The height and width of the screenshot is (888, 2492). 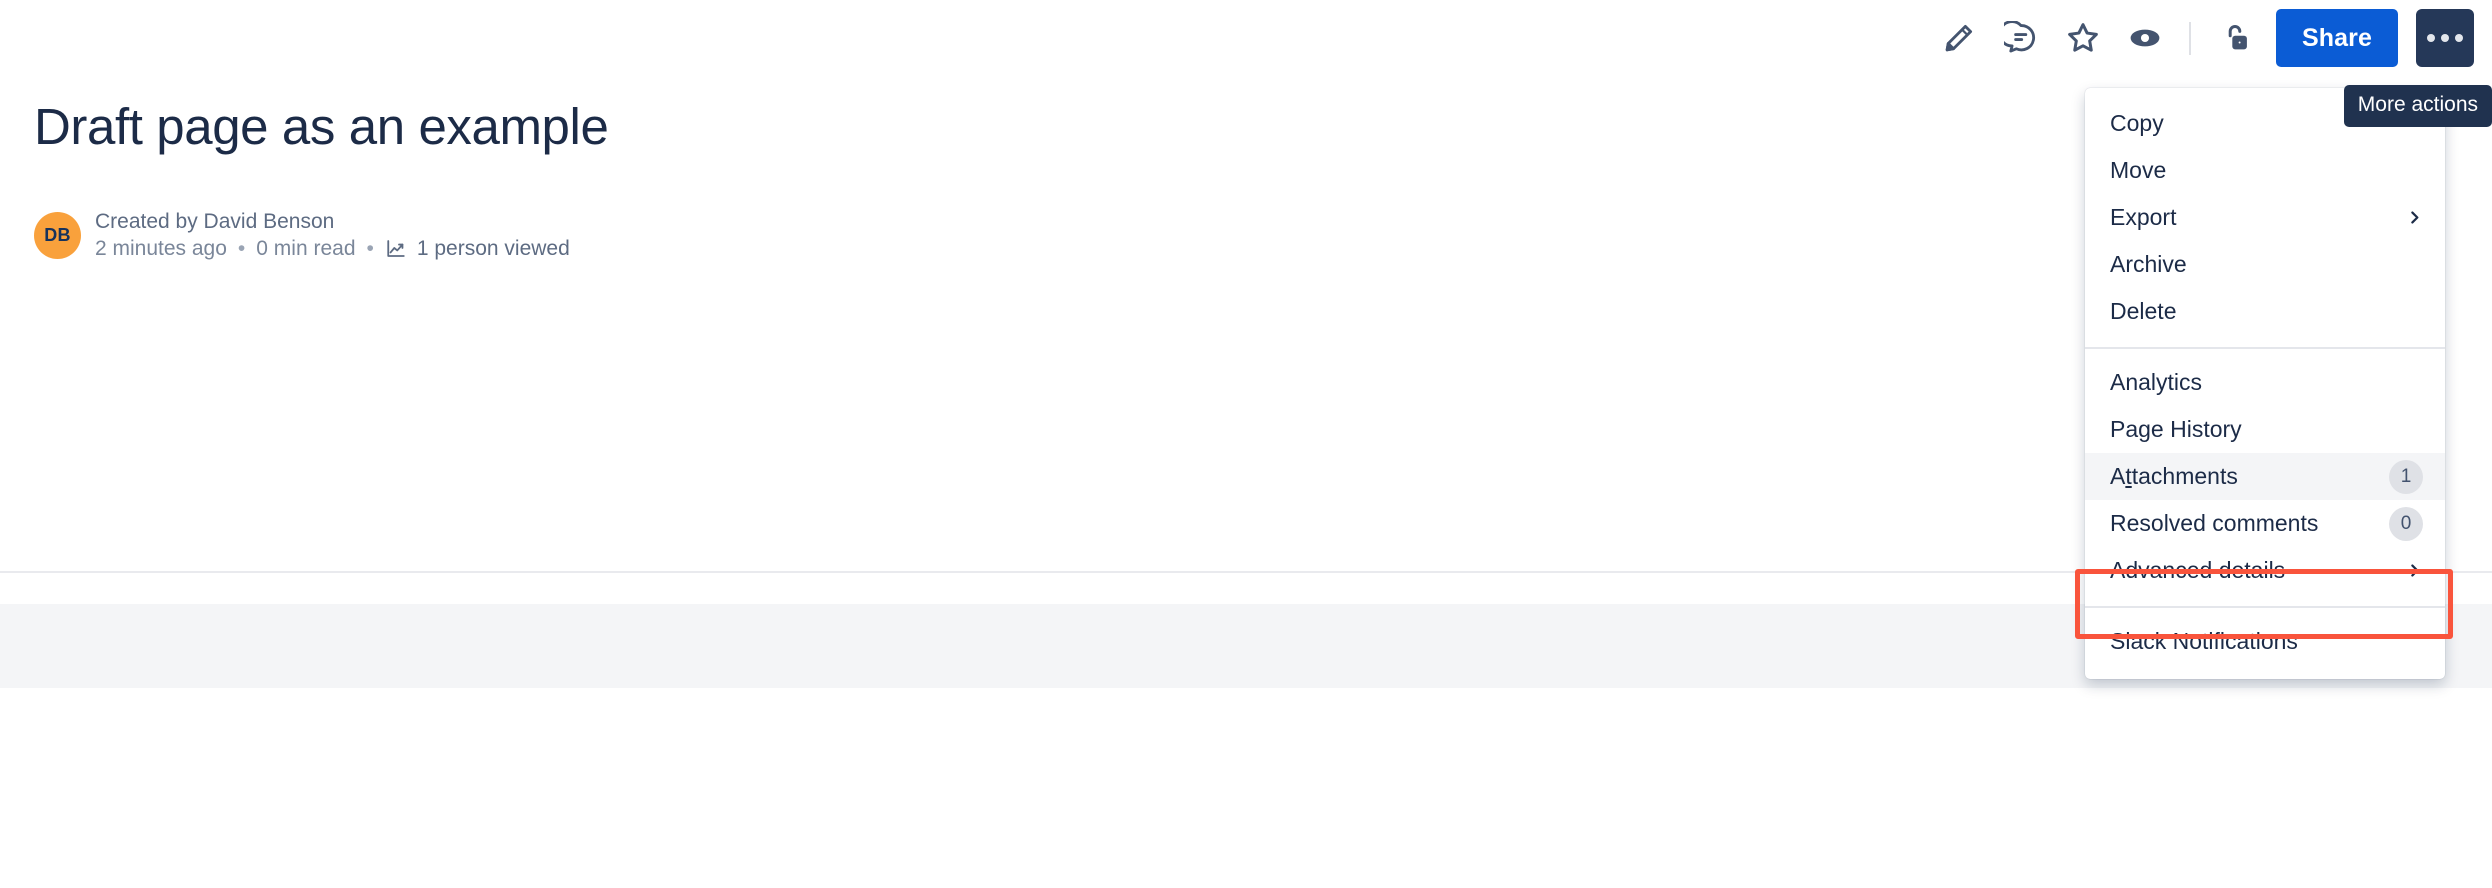 I want to click on line-chart-icon, so click(x=396, y=248).